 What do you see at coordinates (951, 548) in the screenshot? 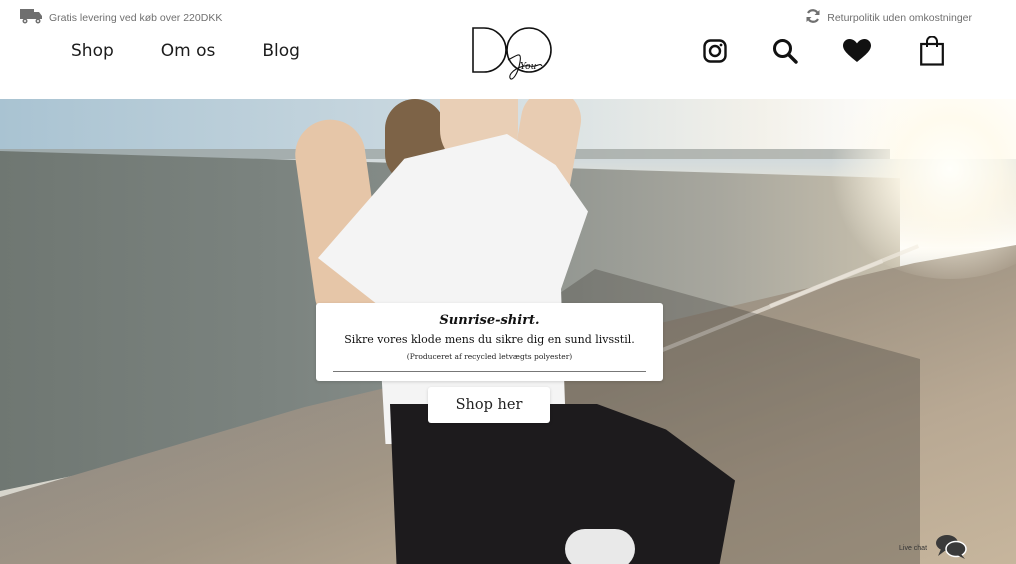
I see `chat-bubbles-icon` at bounding box center [951, 548].